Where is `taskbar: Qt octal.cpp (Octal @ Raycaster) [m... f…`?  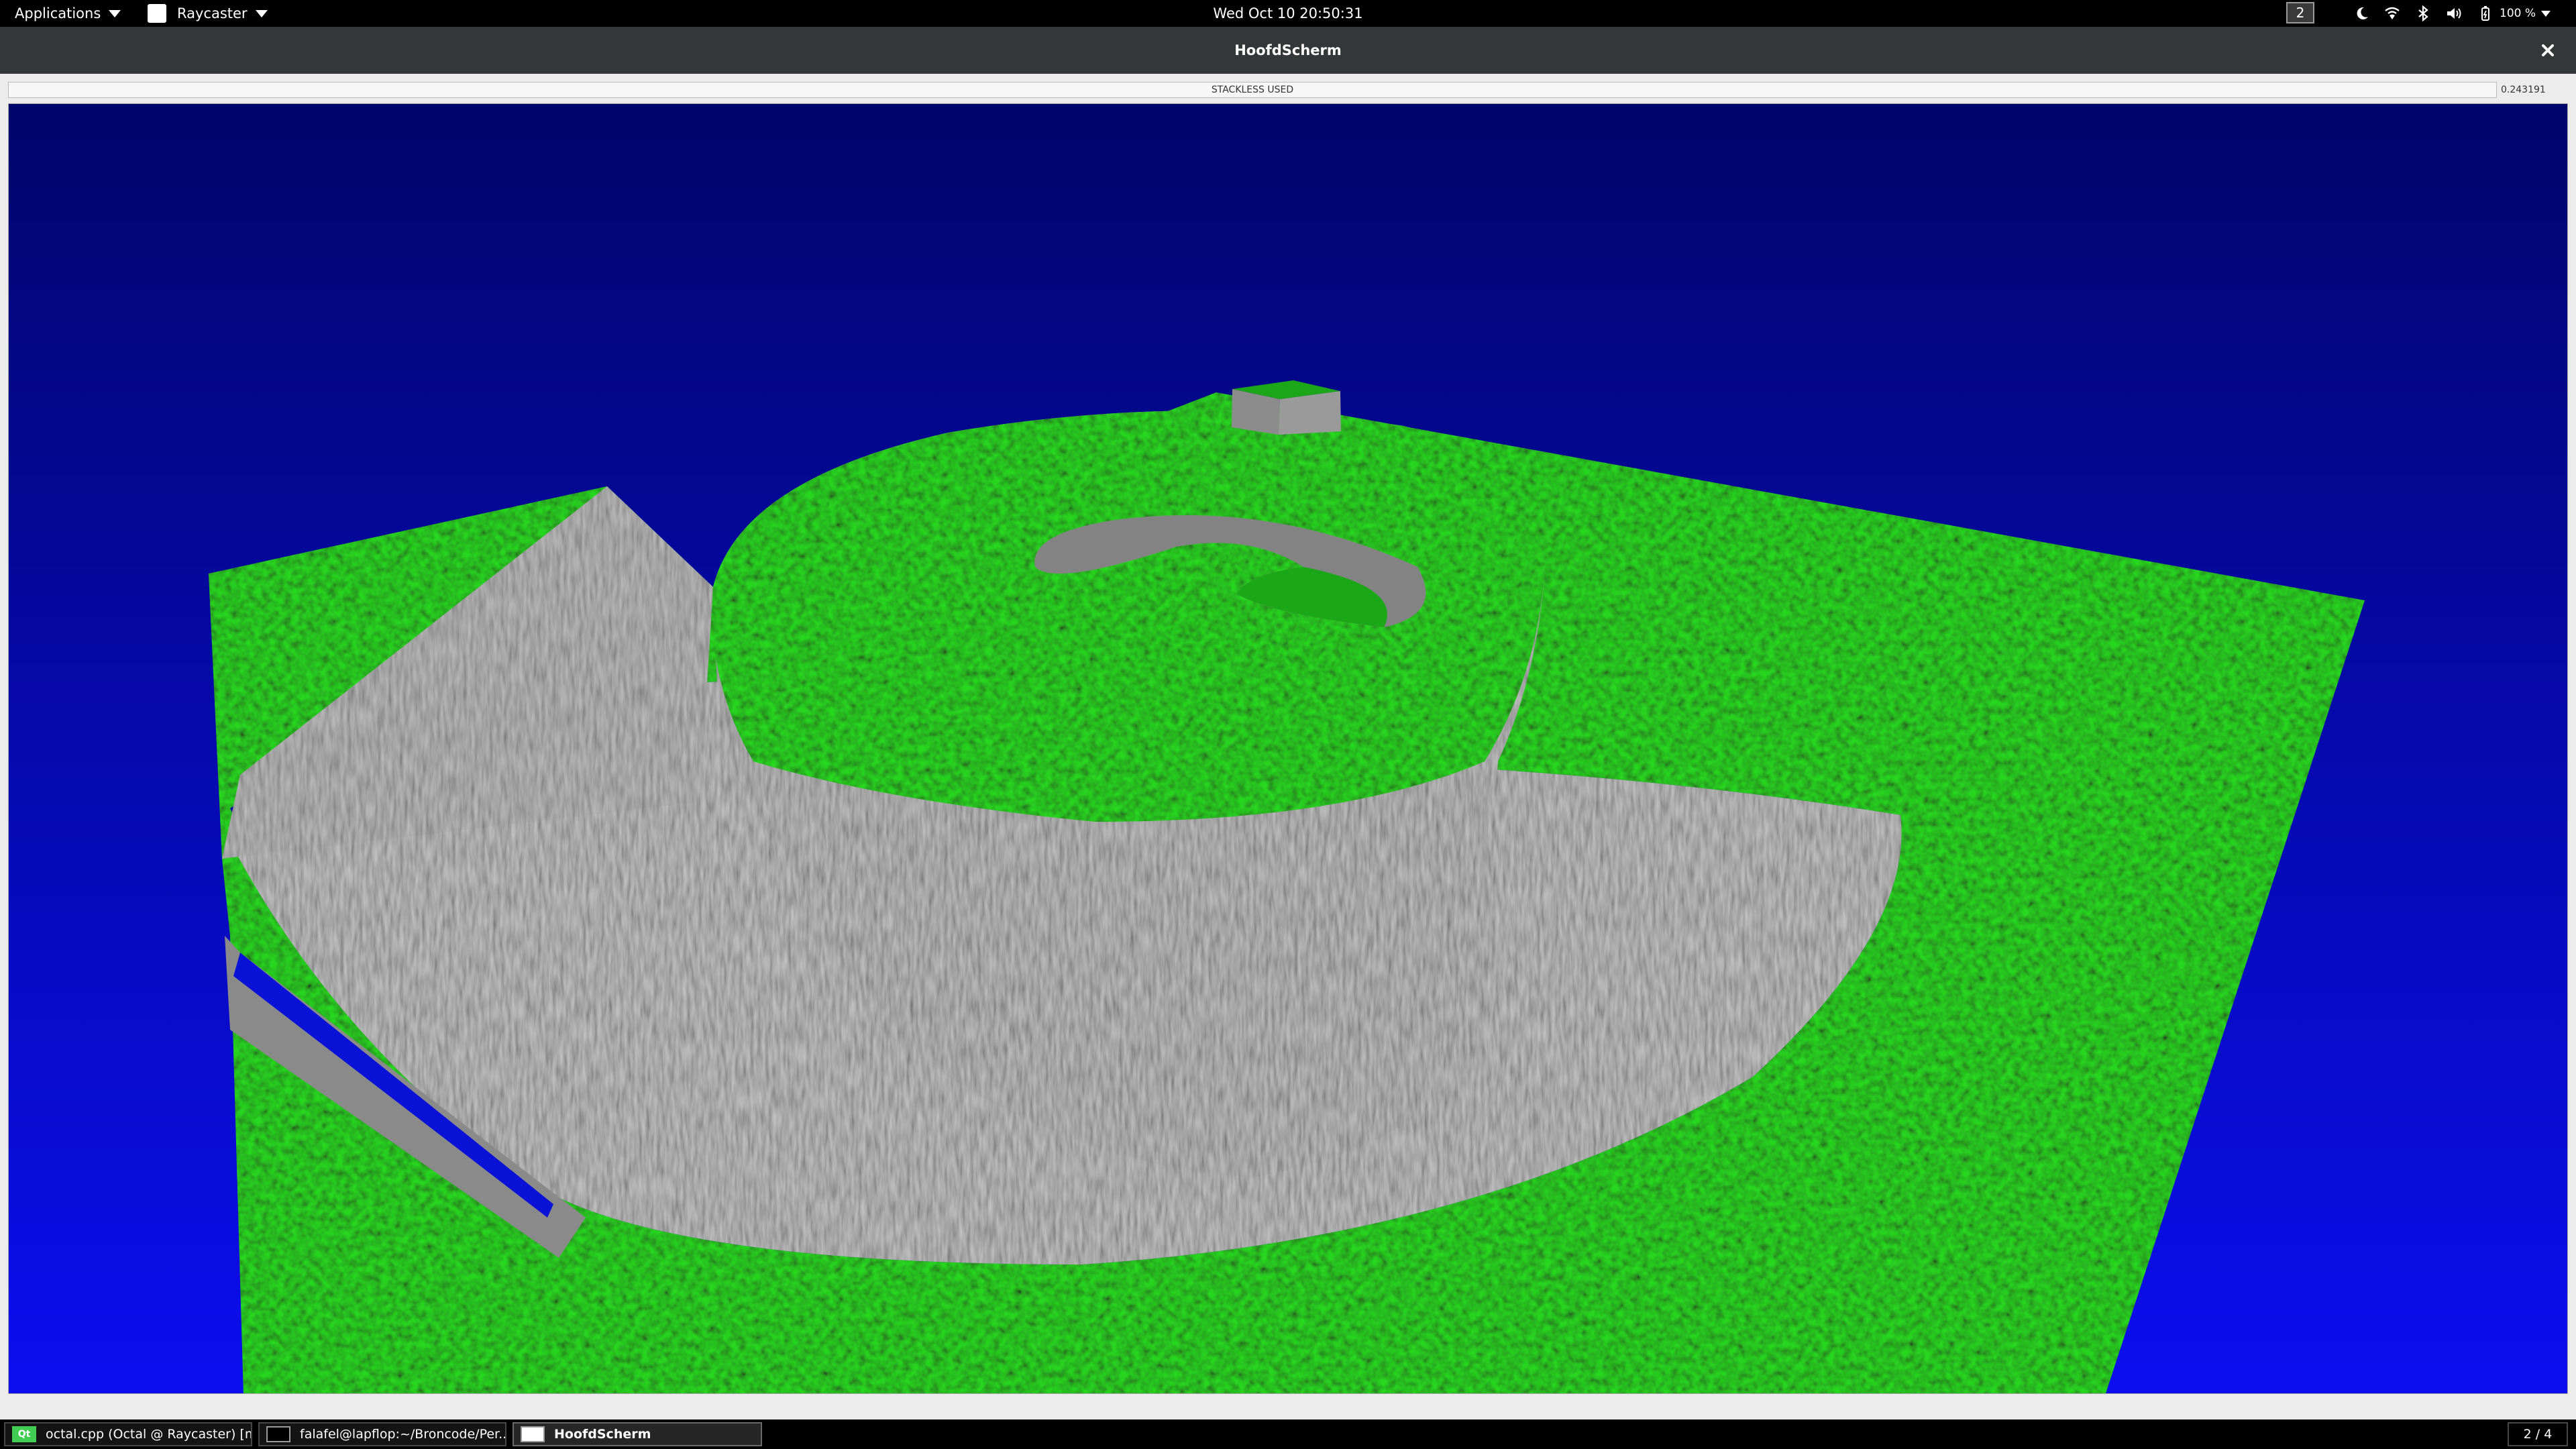
taskbar: Qt octal.cpp (Octal @ Raycaster) [m... f… is located at coordinates (1288, 1434).